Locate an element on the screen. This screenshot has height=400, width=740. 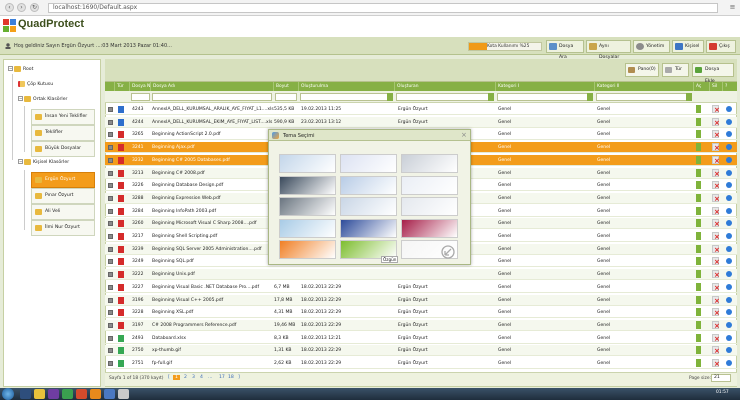
pager-page-3: 3 is located at coordinates (193, 377).